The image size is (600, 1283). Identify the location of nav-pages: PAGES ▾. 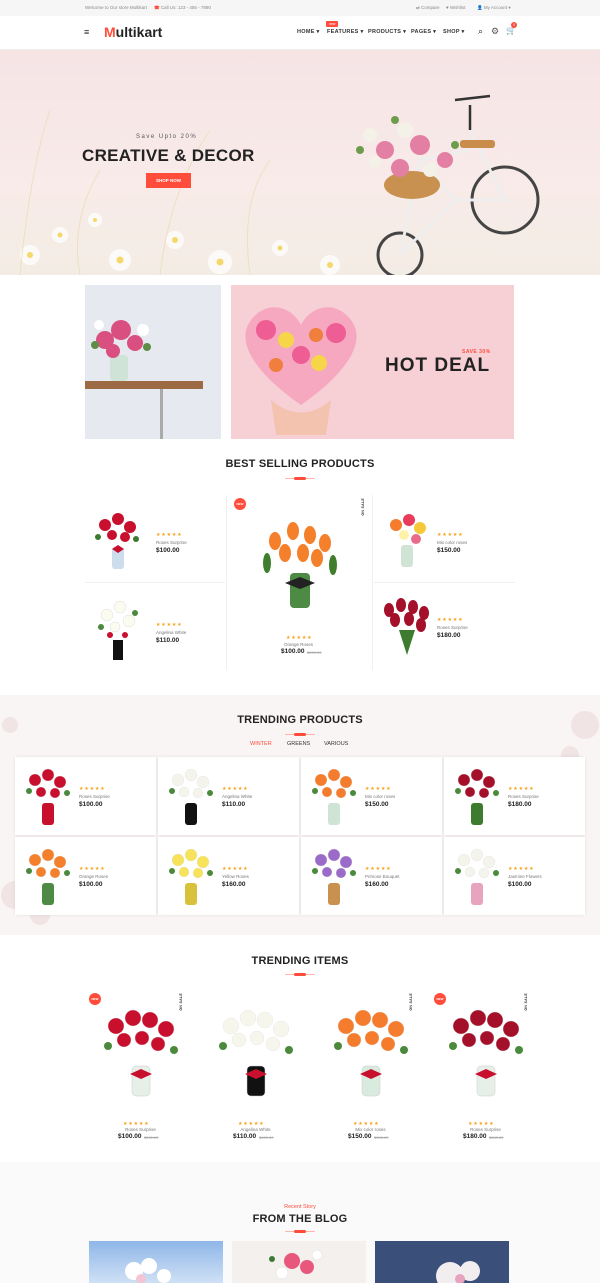
(423, 32).